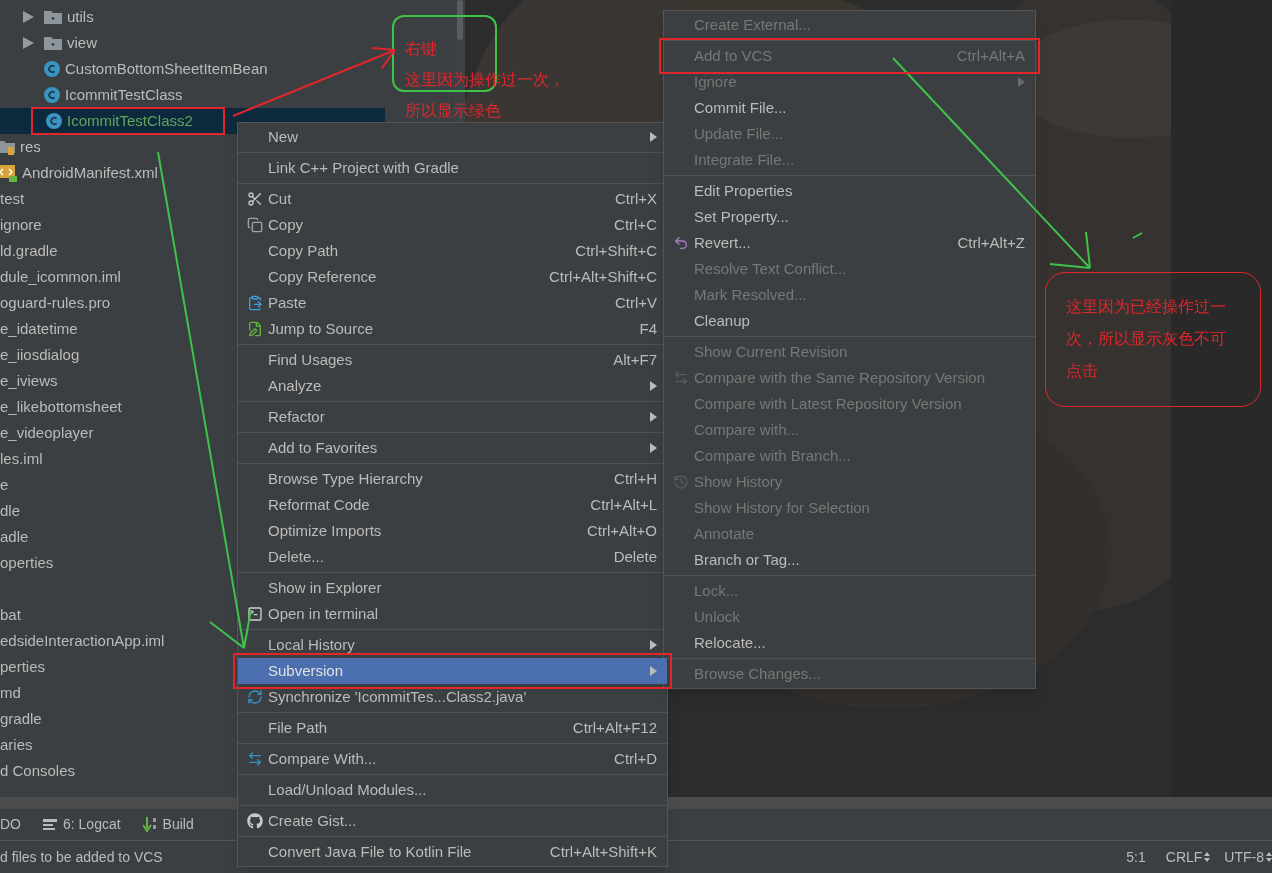  Describe the element at coordinates (603, 276) in the screenshot. I see `shortcut-label: Ctrl+Alt+Shift+C` at that location.